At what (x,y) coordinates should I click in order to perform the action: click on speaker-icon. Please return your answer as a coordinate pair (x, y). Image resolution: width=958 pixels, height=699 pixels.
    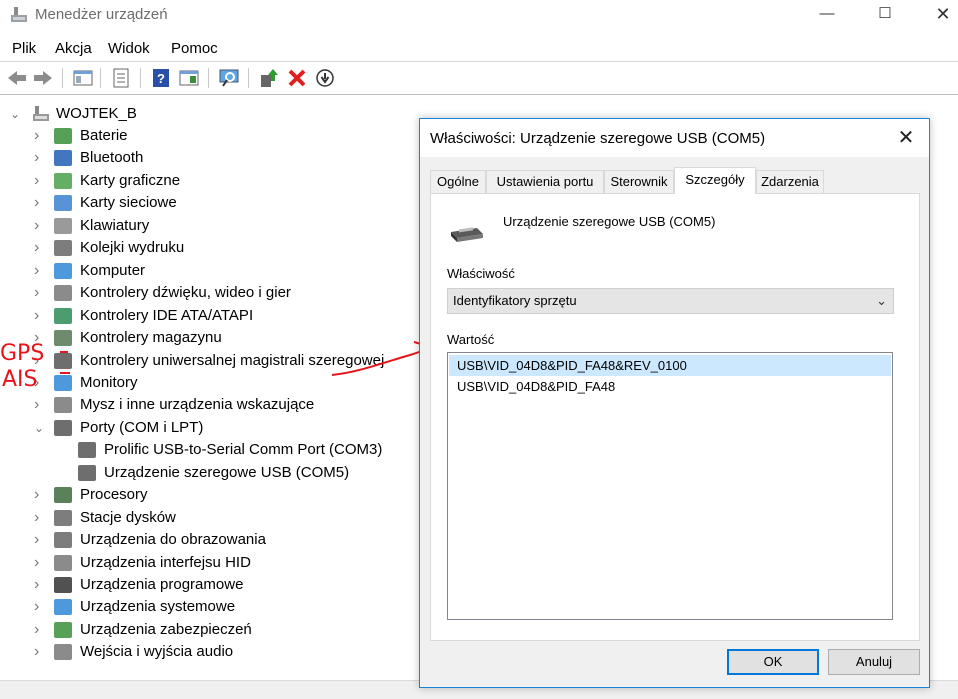
    Looking at the image, I should click on (63, 293).